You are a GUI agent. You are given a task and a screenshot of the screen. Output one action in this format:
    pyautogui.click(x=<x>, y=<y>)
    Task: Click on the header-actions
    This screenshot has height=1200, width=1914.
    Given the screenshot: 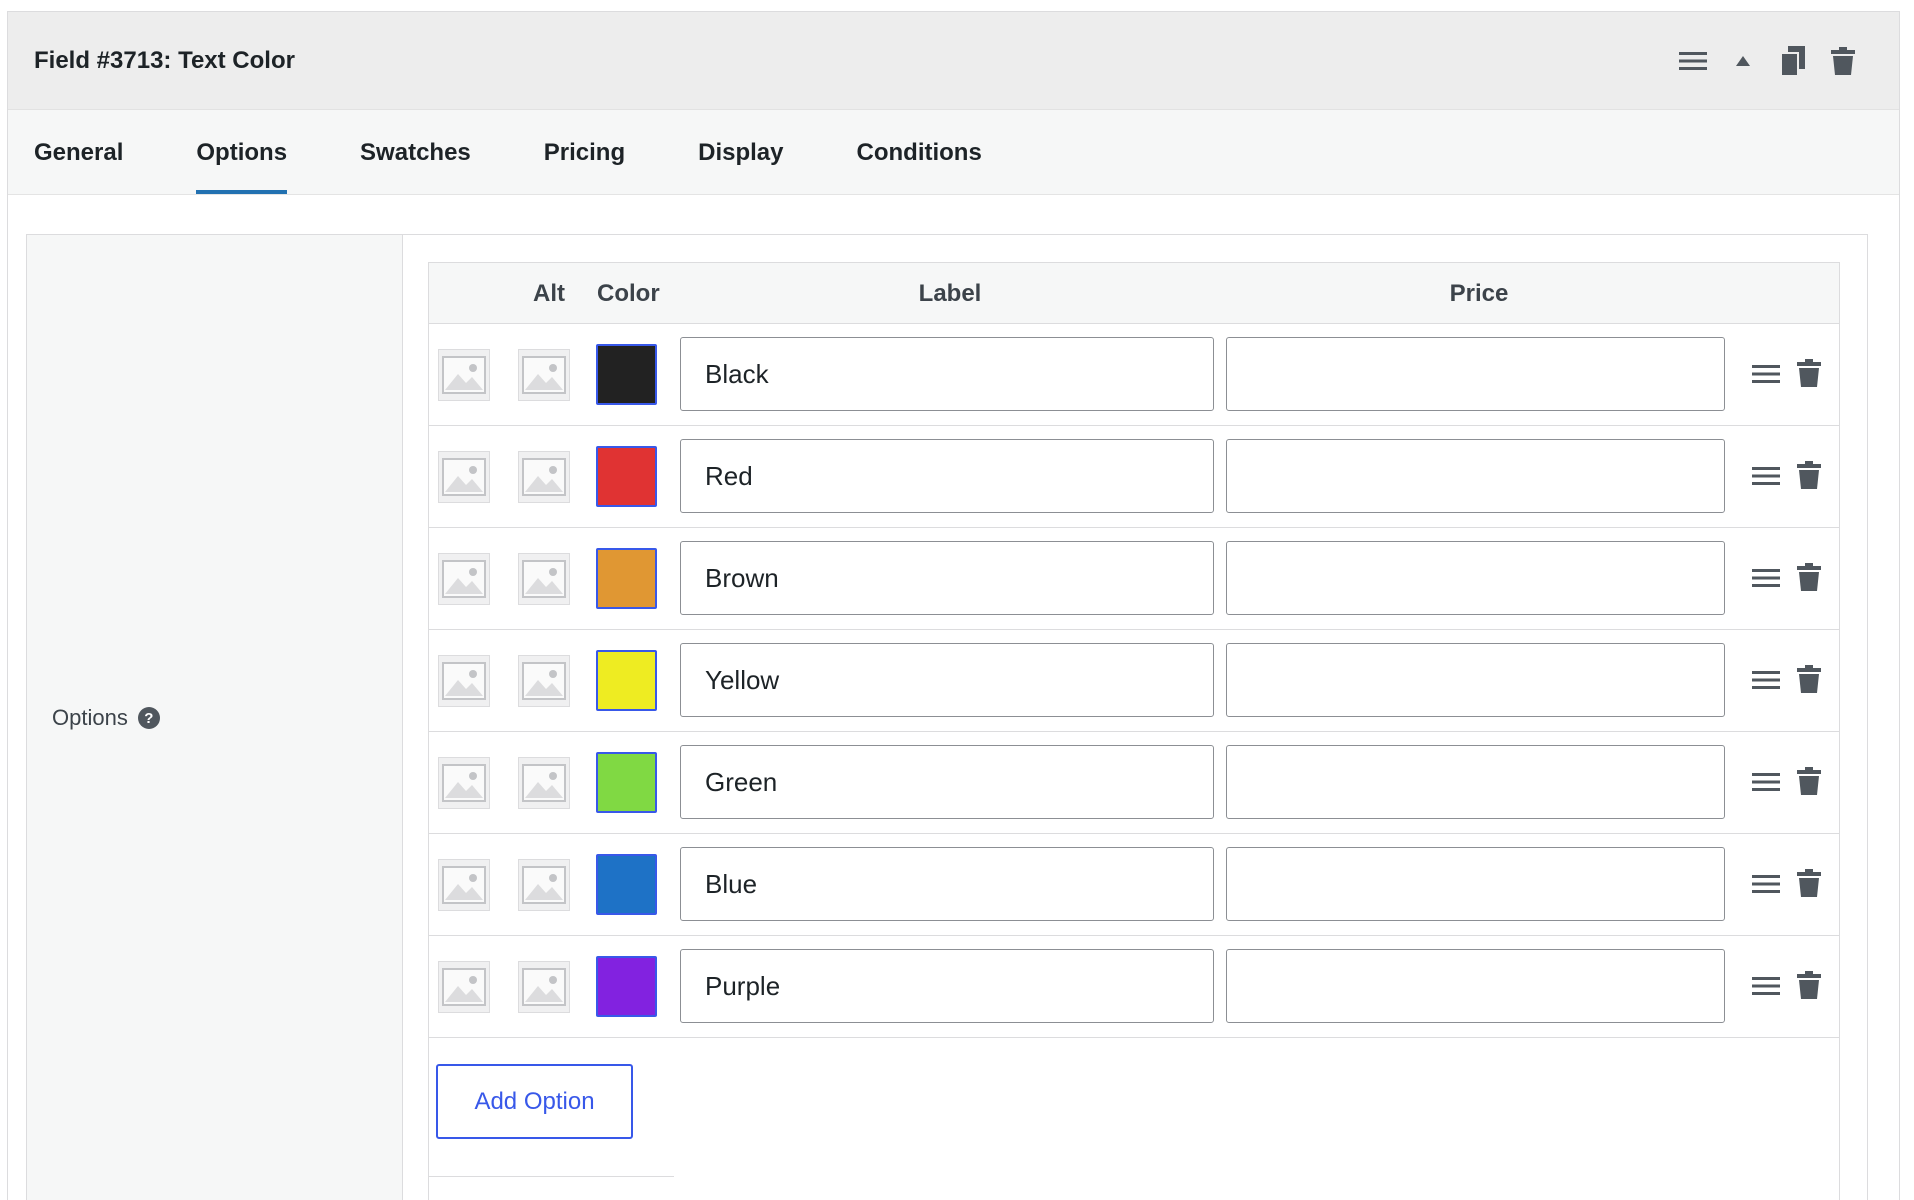 What is the action you would take?
    pyautogui.click(x=1768, y=61)
    